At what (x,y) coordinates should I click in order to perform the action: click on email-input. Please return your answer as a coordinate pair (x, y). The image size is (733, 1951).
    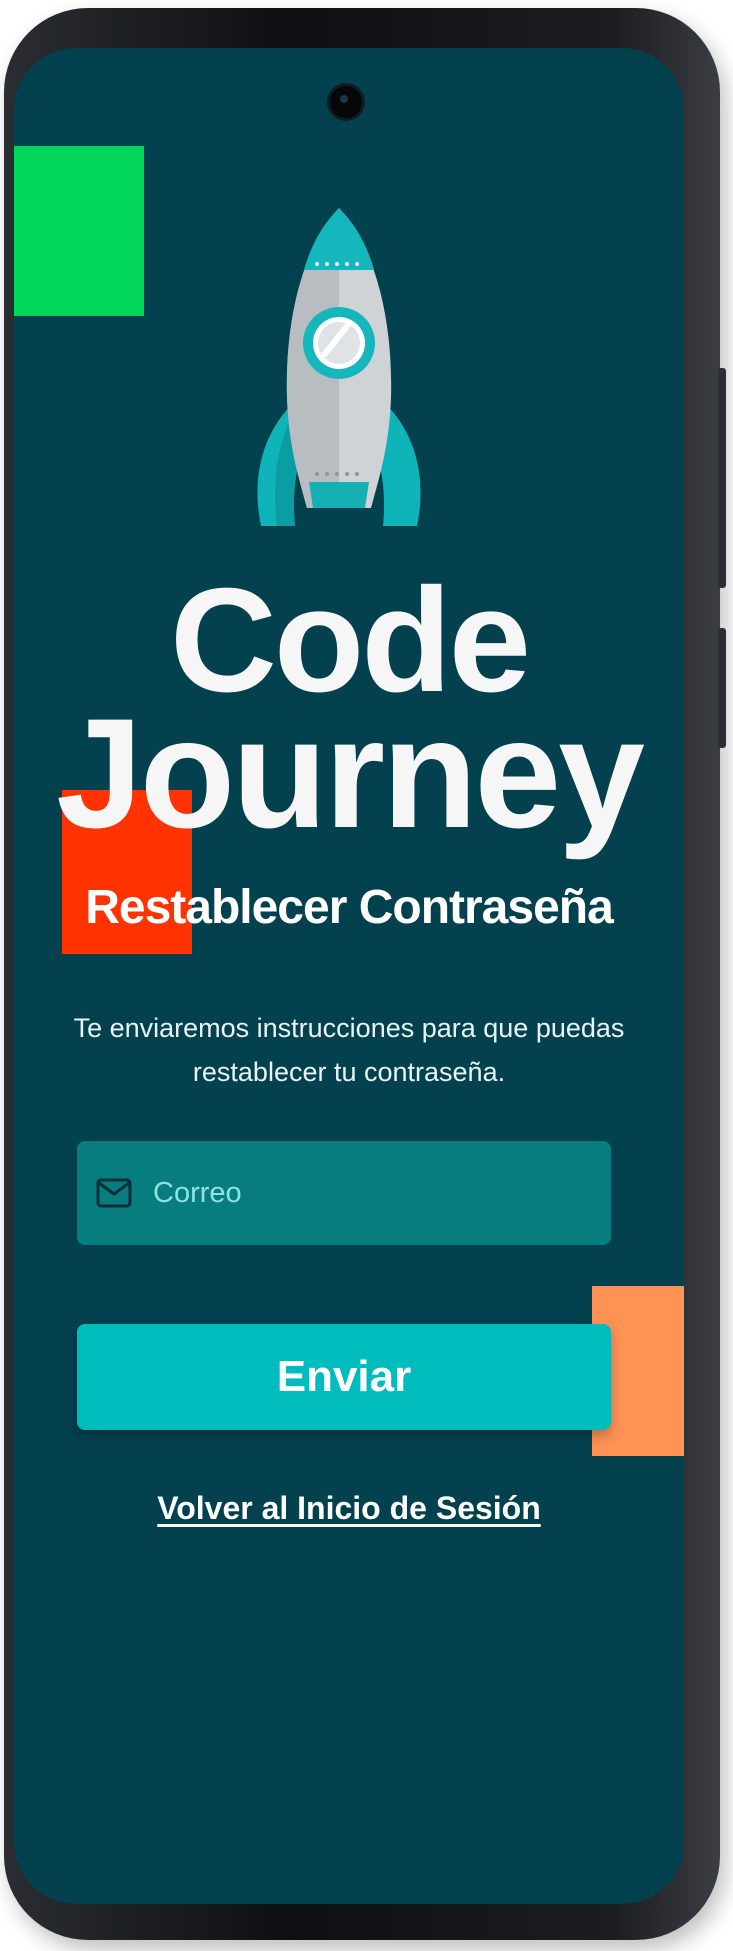
    Looking at the image, I should click on (381, 1193).